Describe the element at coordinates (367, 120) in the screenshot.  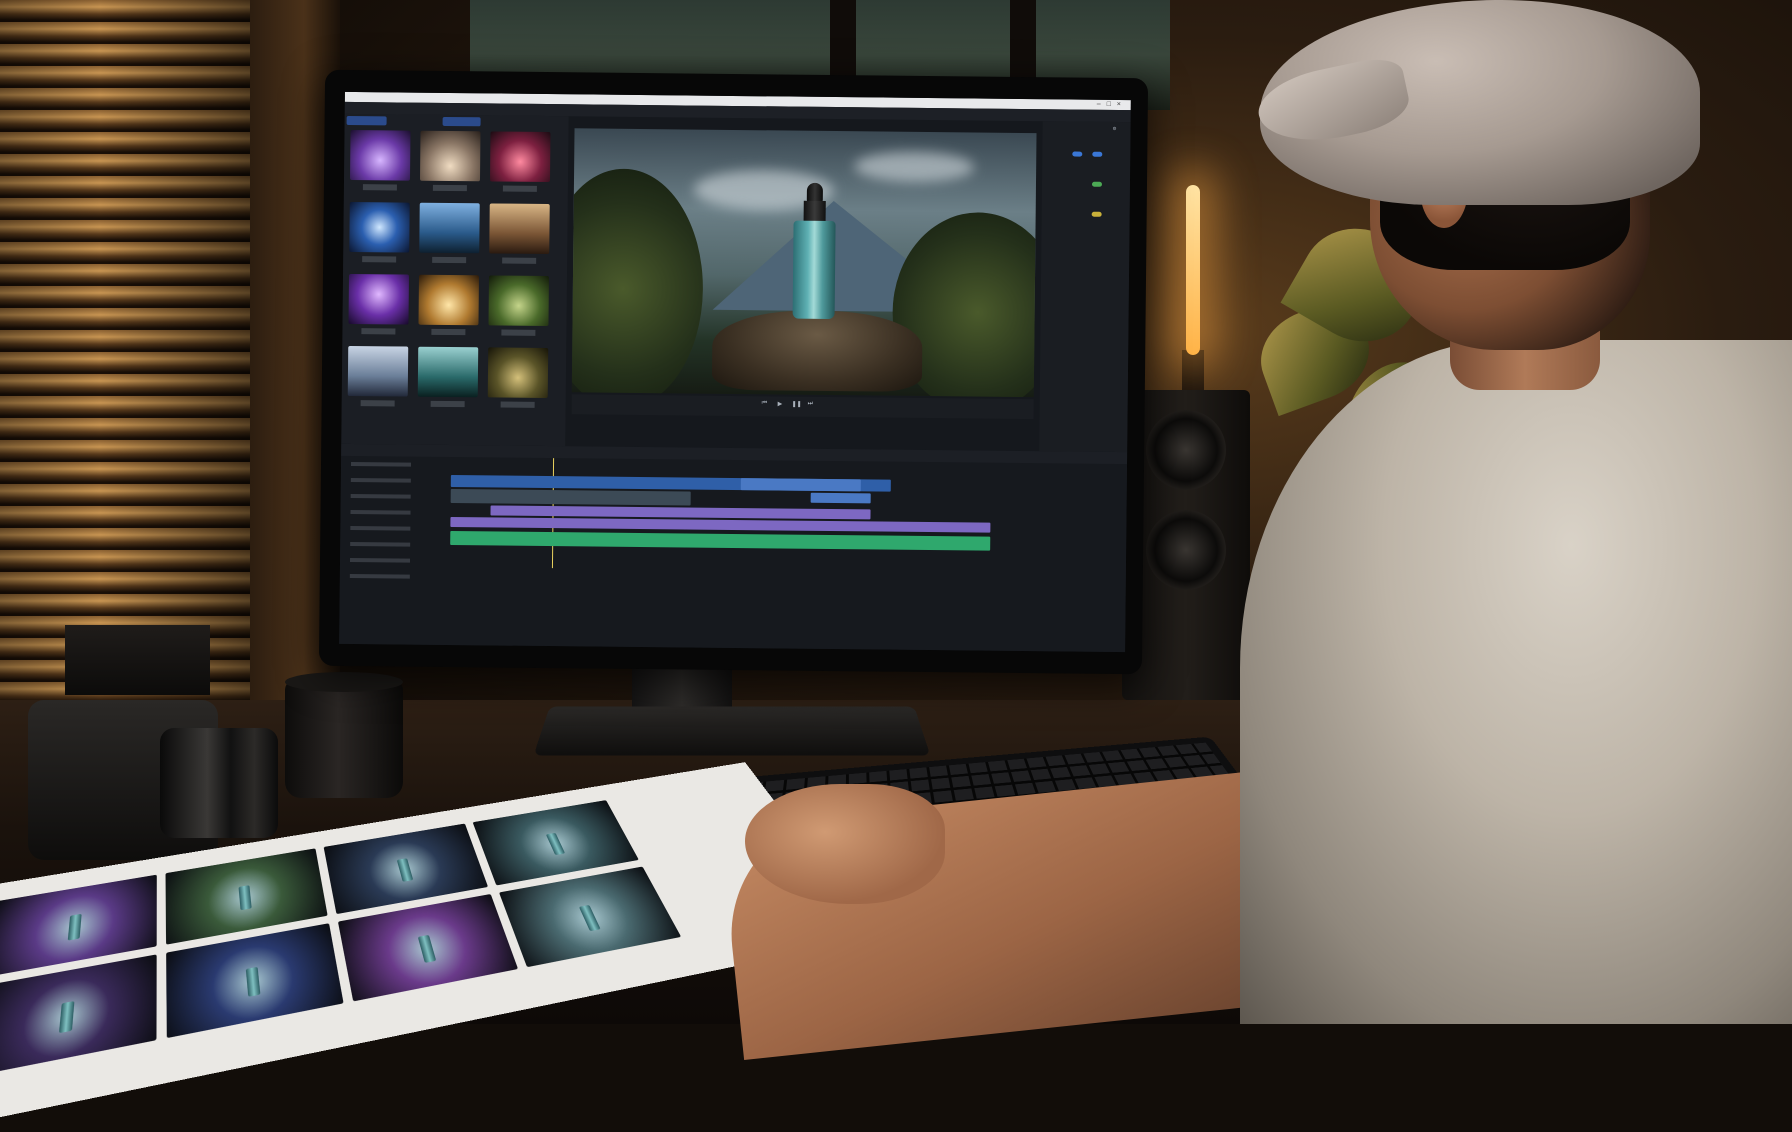
I see `tab-active` at that location.